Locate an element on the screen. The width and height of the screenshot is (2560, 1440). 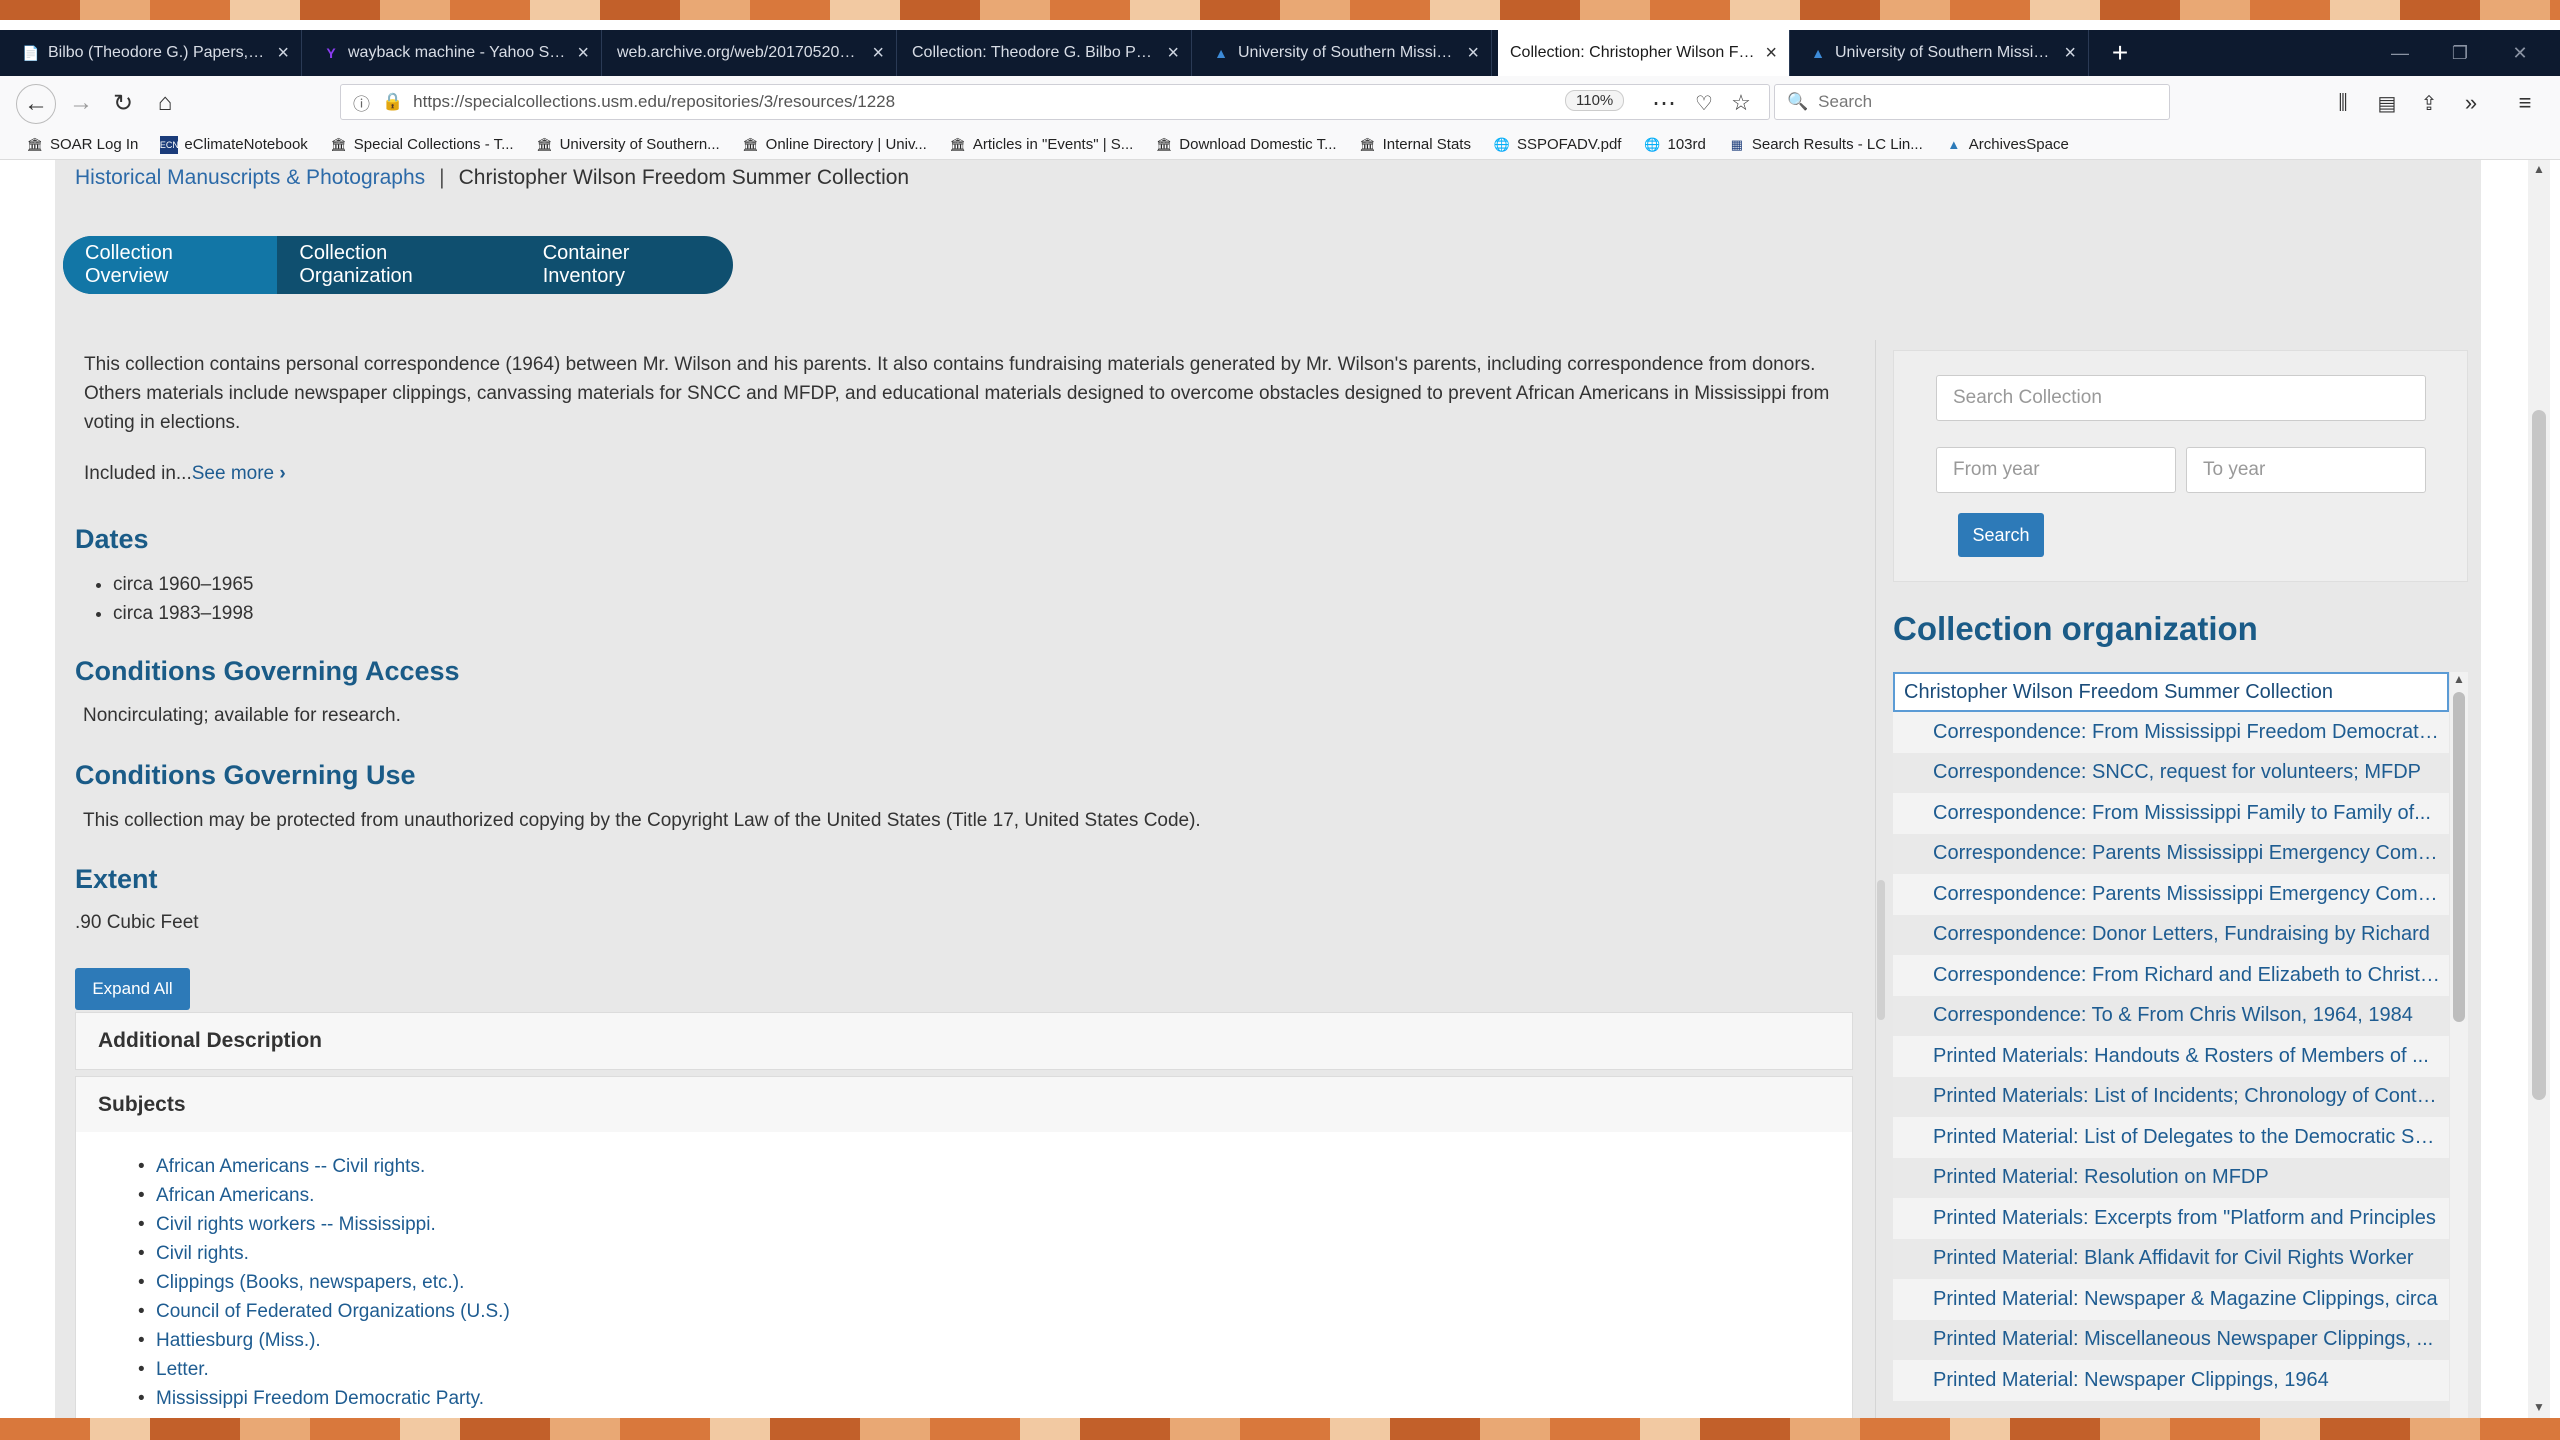
info-icon: ⓘ is located at coordinates (361, 102).